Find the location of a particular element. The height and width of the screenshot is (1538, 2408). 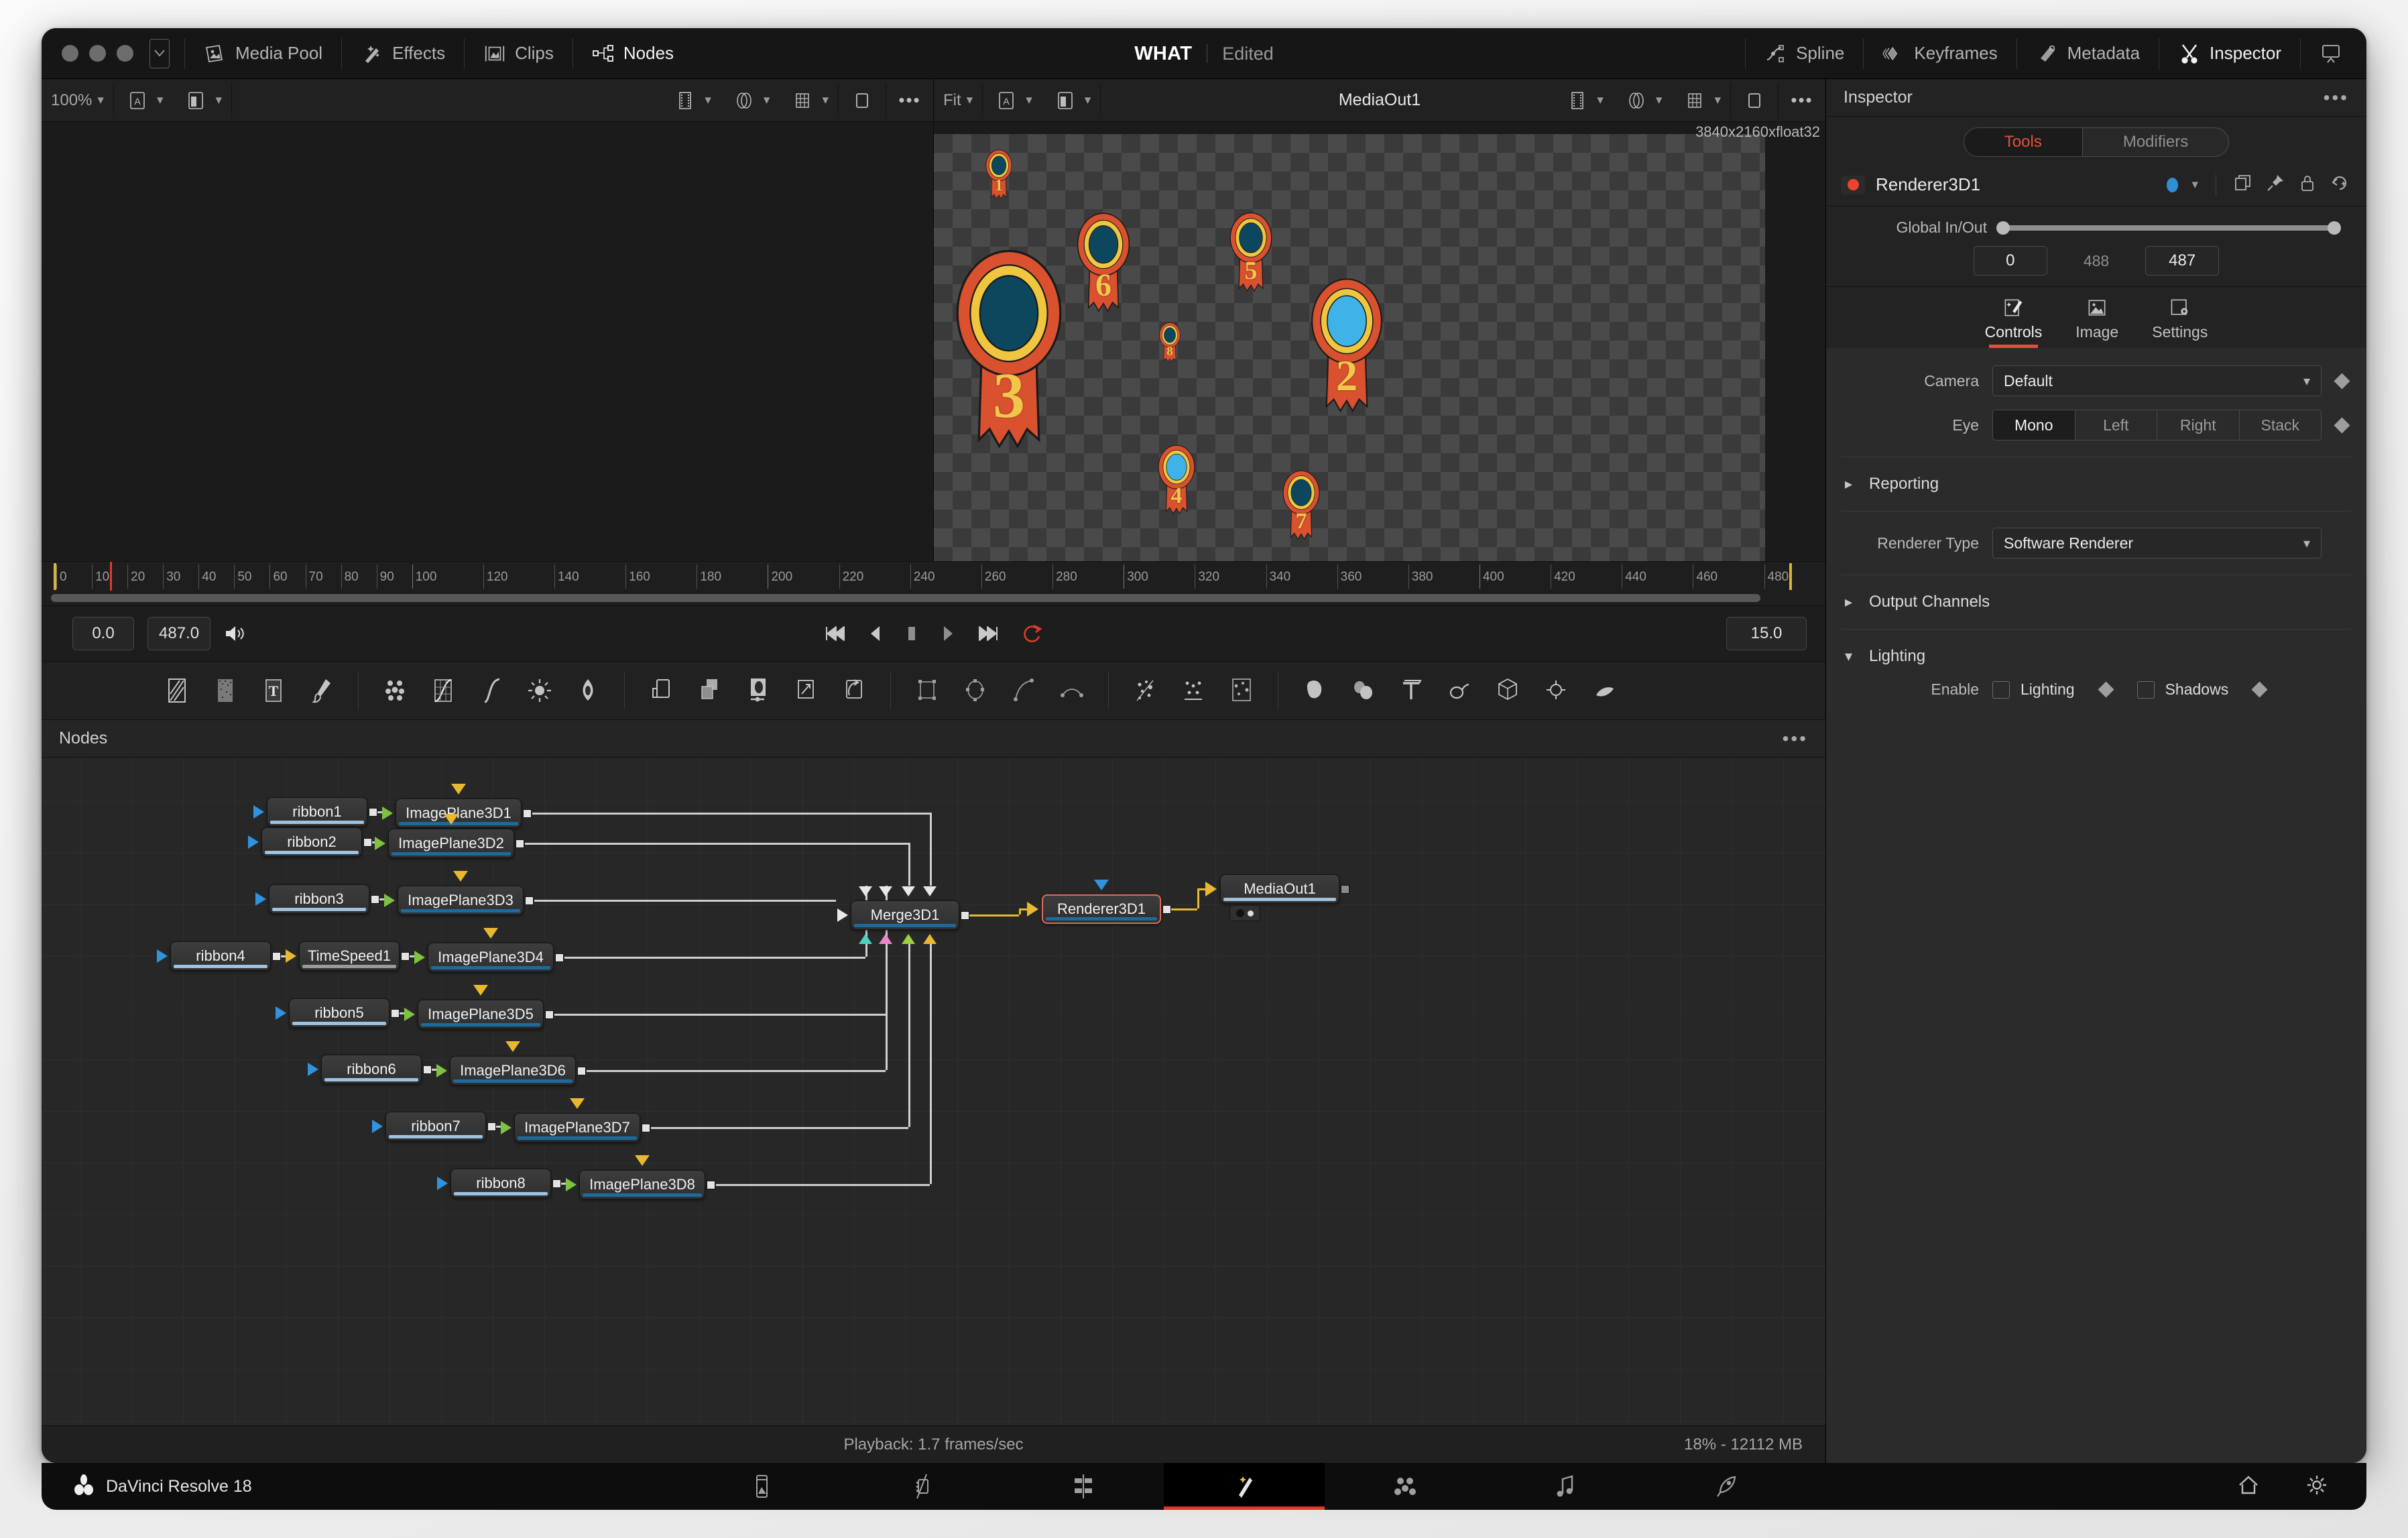

node-ribbon3: ribbon3 is located at coordinates (319, 899).